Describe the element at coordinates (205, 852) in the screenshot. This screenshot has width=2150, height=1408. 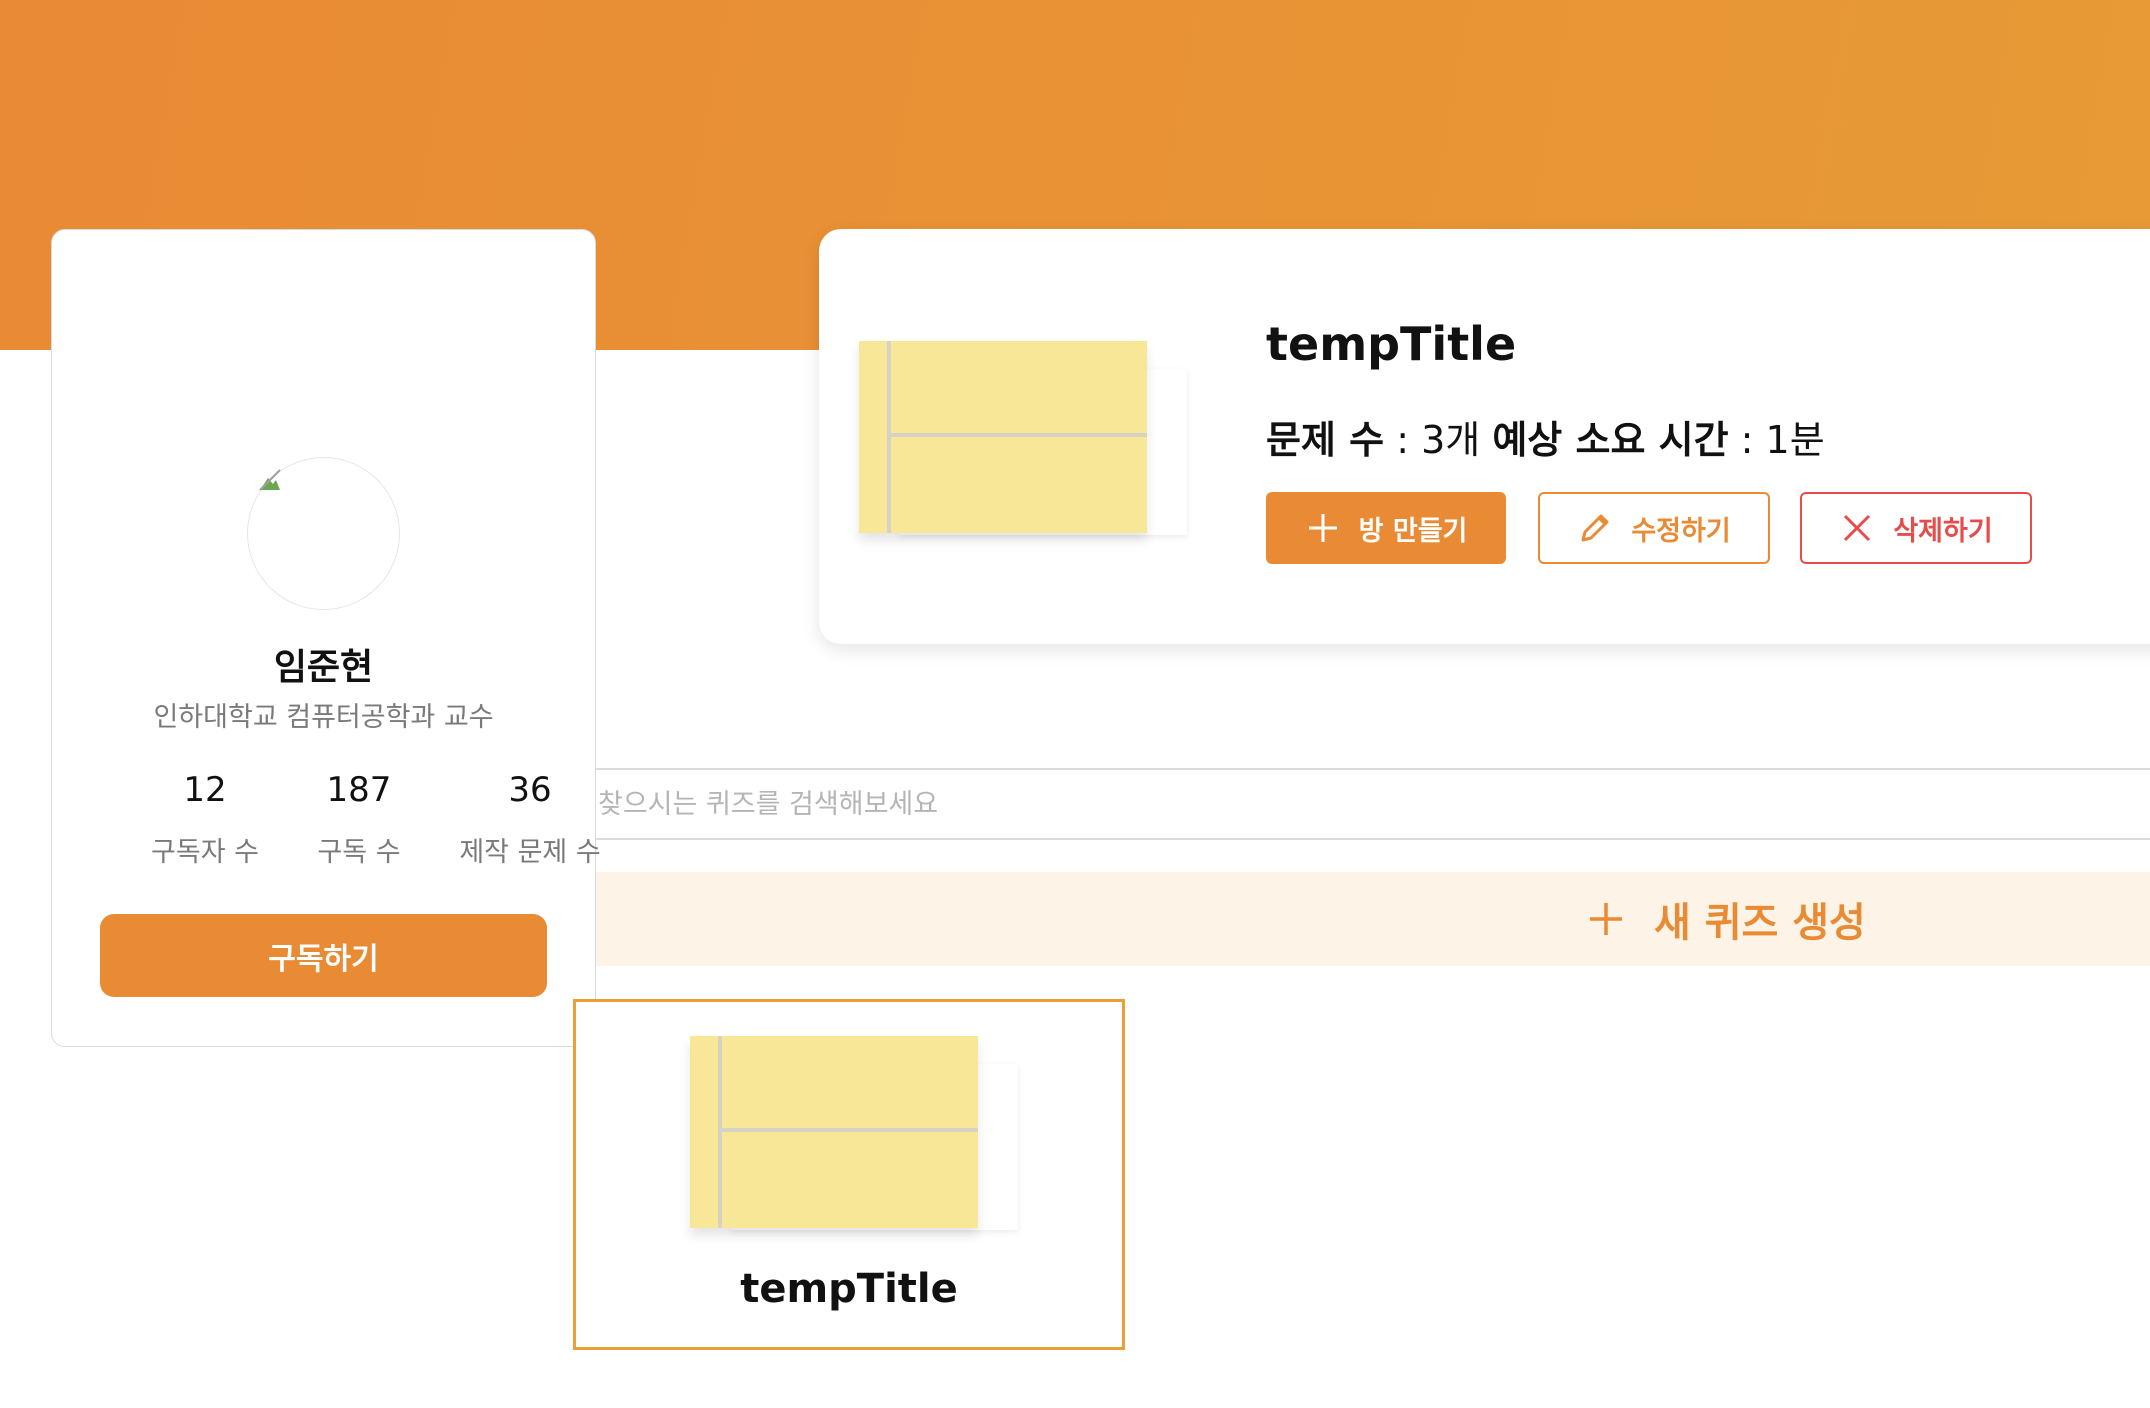
I see `stat-label: 구독자 수` at that location.